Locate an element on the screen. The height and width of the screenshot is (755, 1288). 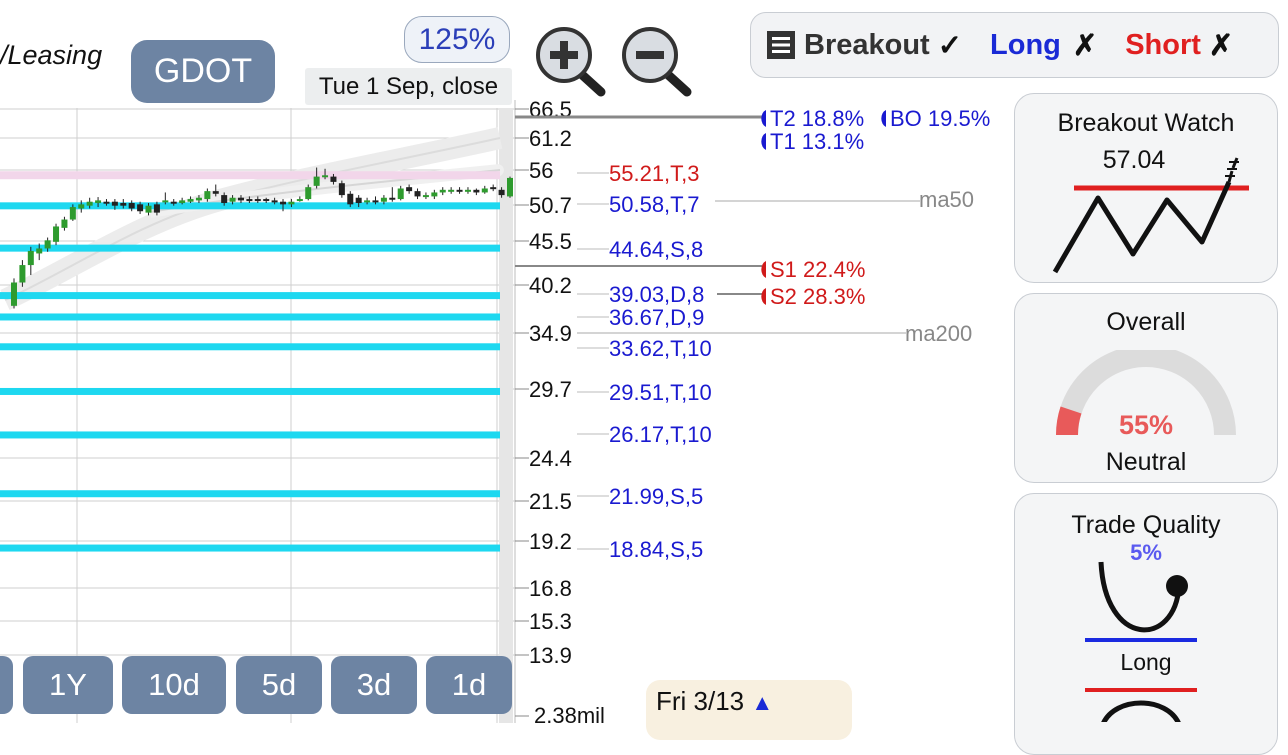
price-tick-label: 29.7 is located at coordinates (550, 389).